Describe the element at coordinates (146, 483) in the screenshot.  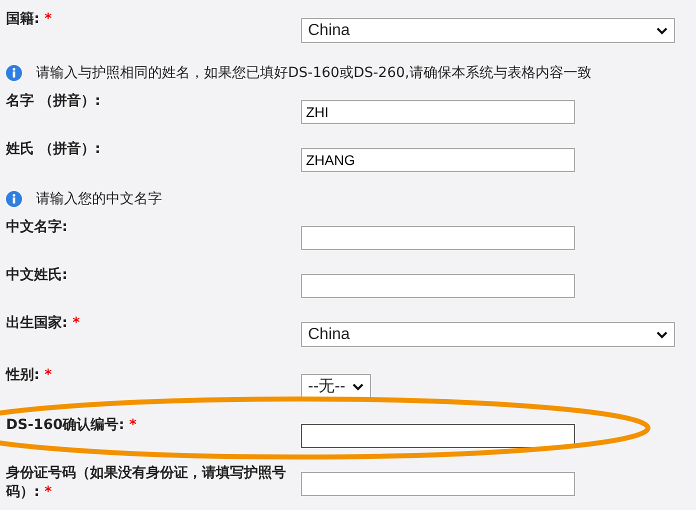
I see `field-label: 身份证号码（如果没有身份证，请填写护照号码）: *` at that location.